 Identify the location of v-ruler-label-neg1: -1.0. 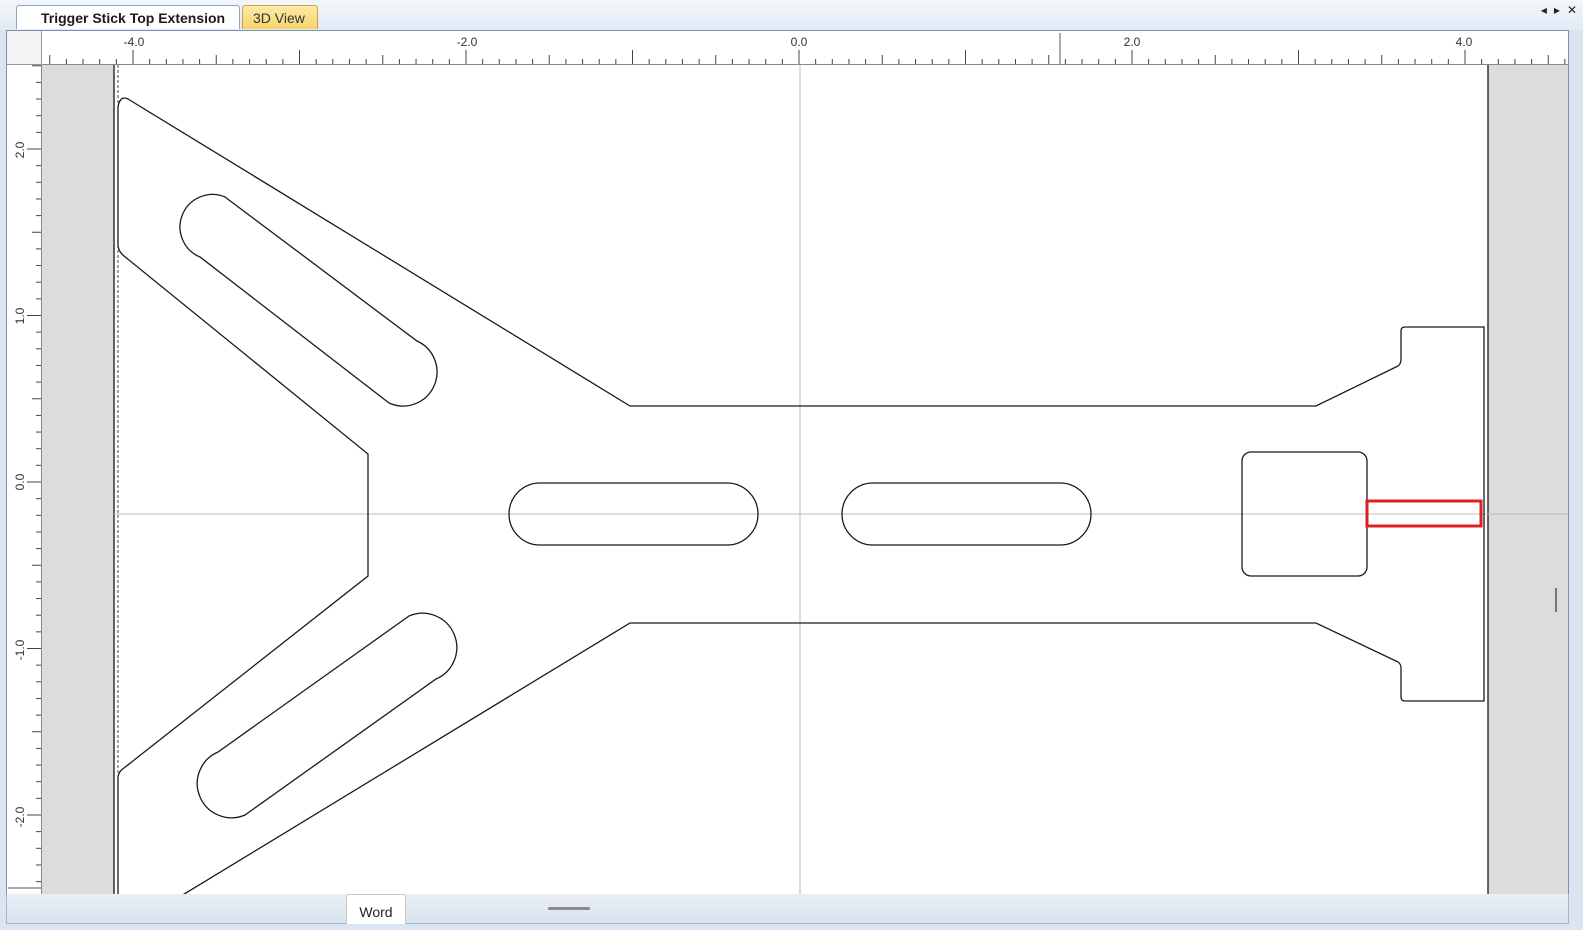
(20, 649).